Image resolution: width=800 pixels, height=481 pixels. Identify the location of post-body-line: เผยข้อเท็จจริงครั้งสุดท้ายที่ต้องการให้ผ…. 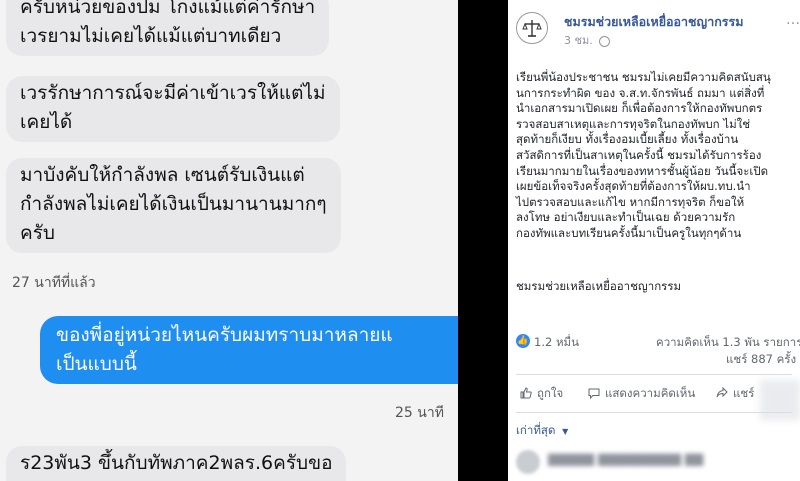
(633, 186).